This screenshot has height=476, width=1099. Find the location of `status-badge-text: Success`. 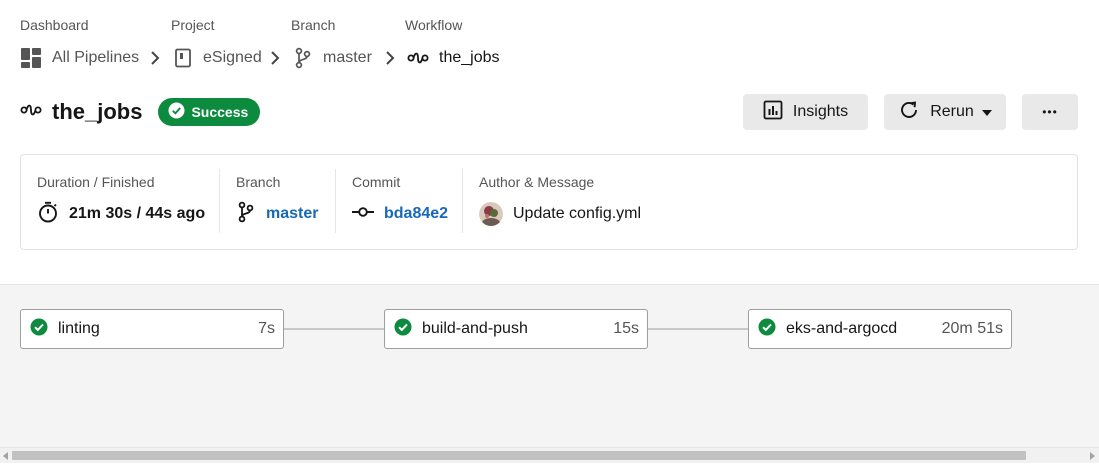

status-badge-text: Success is located at coordinates (220, 112).